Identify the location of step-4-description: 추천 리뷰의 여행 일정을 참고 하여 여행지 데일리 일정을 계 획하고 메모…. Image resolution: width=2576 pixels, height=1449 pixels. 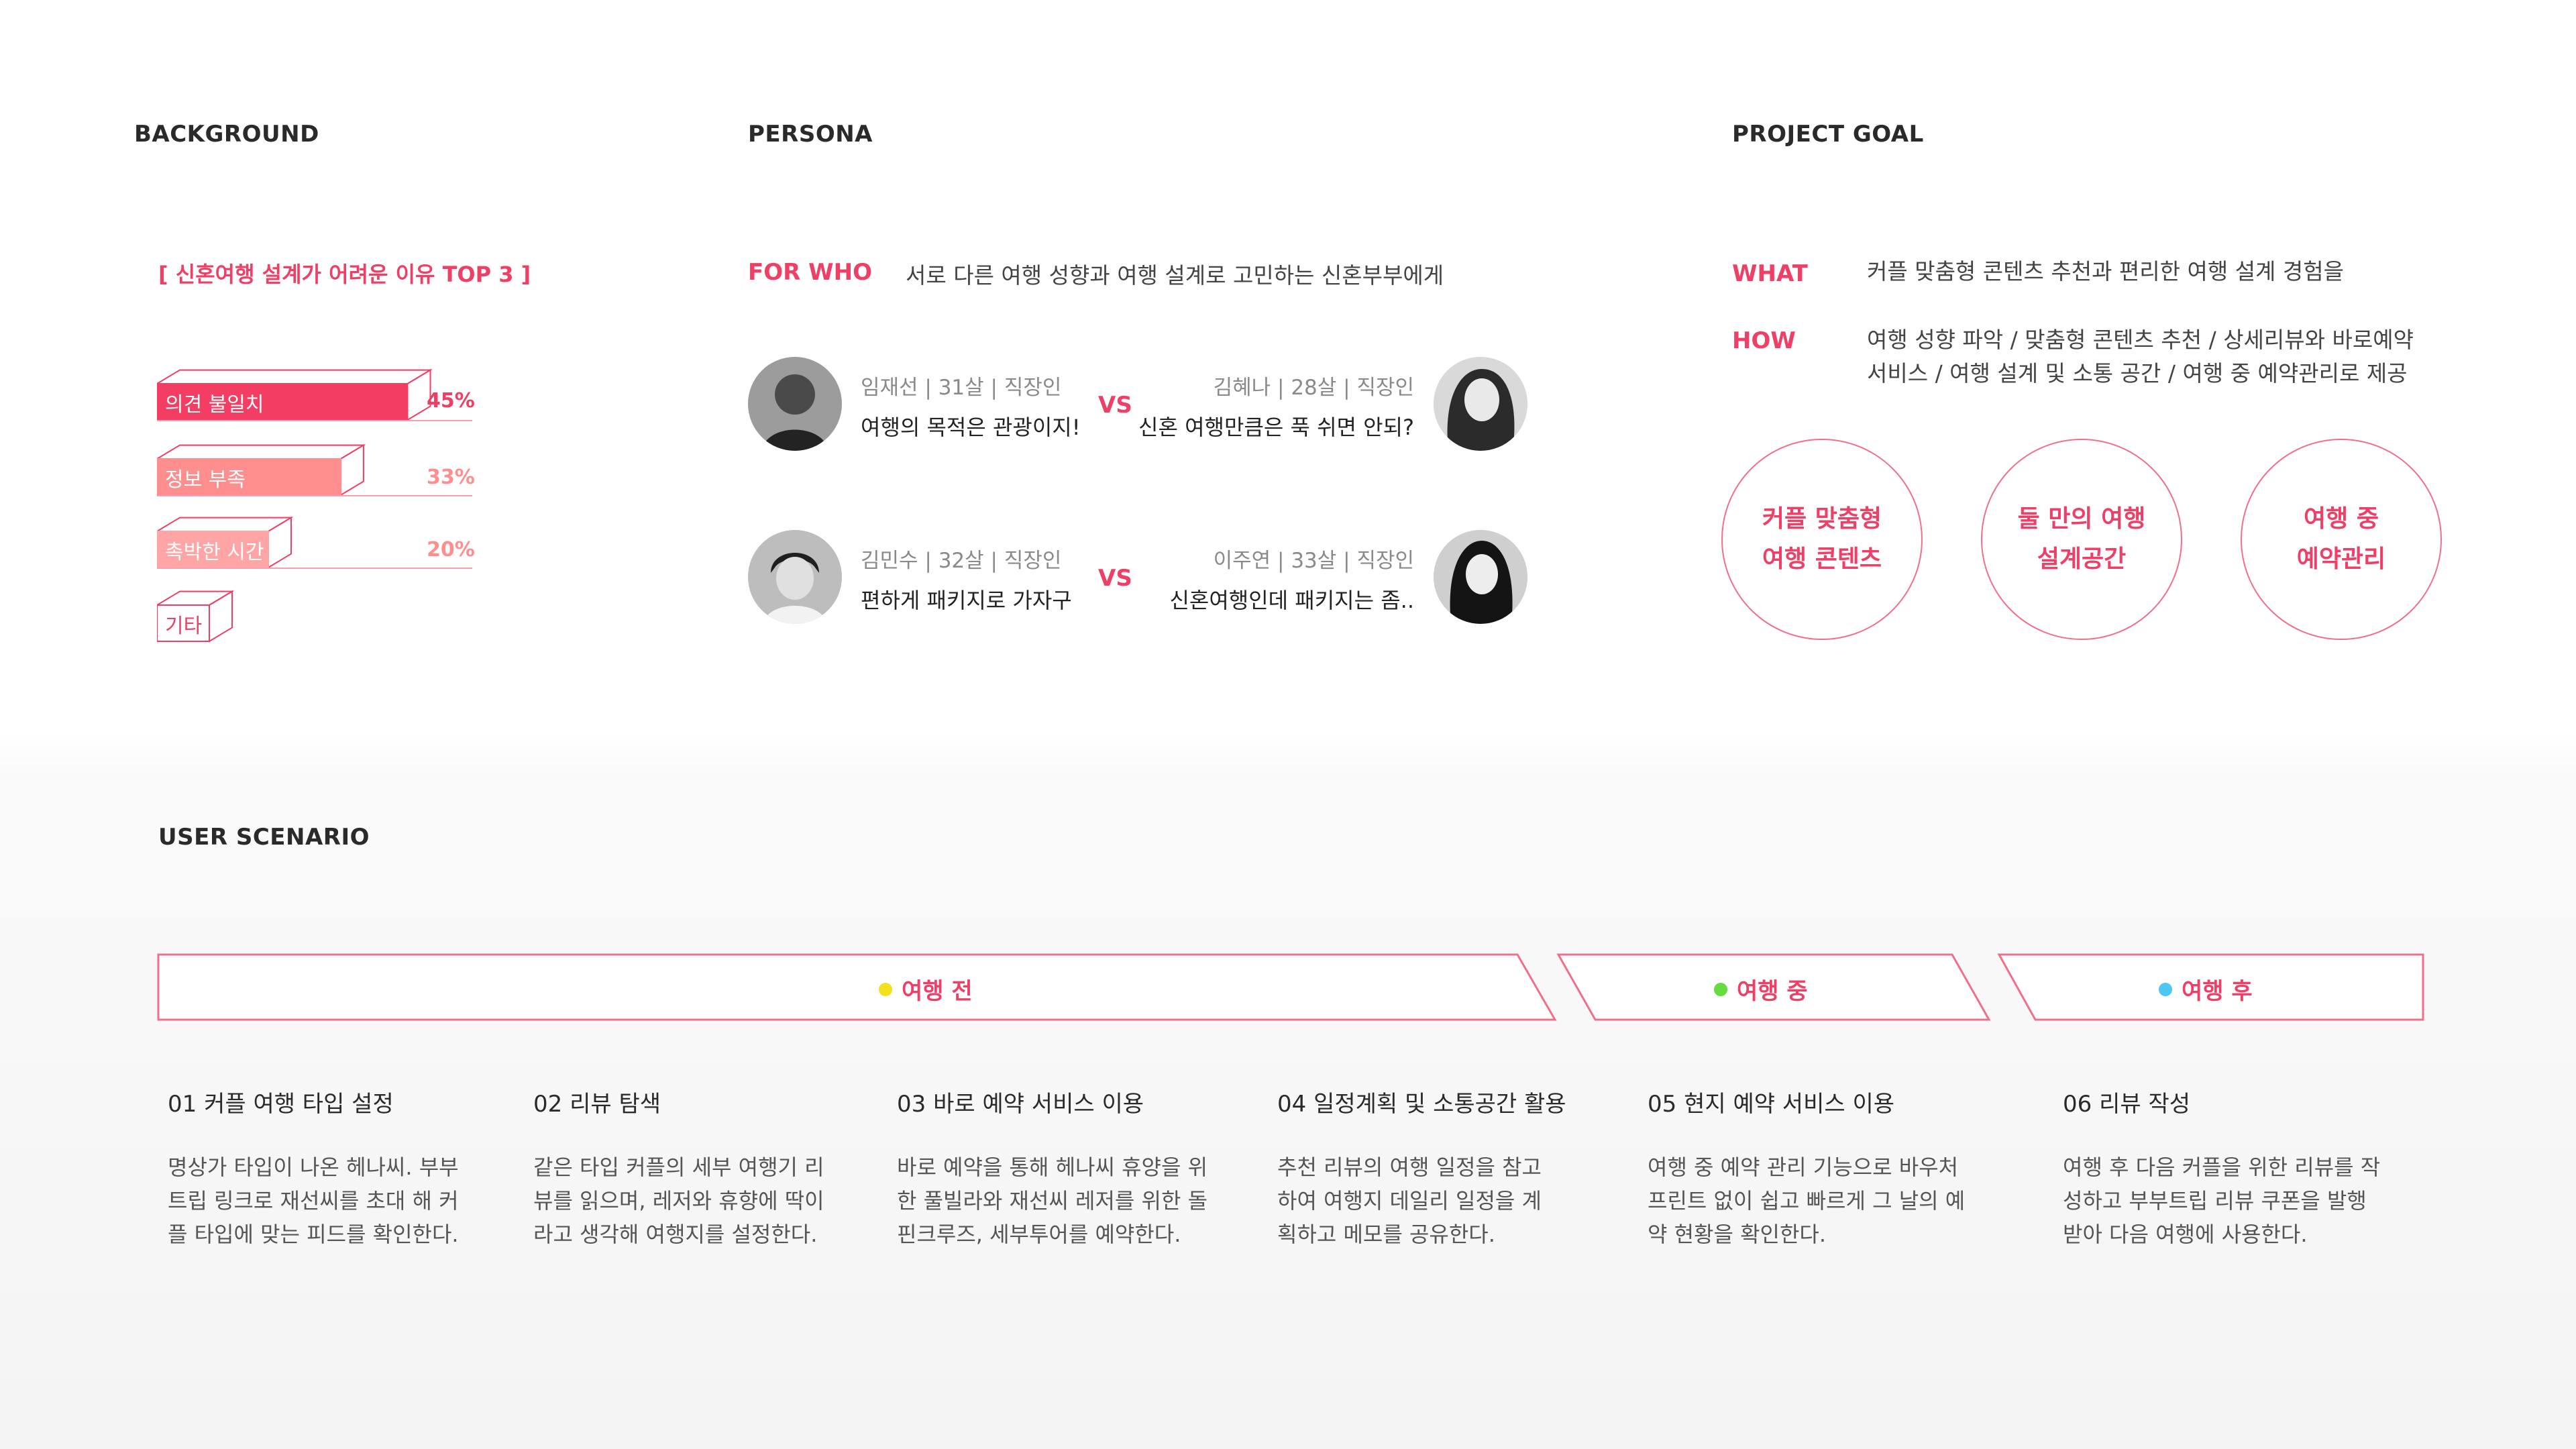
(1435, 1200).